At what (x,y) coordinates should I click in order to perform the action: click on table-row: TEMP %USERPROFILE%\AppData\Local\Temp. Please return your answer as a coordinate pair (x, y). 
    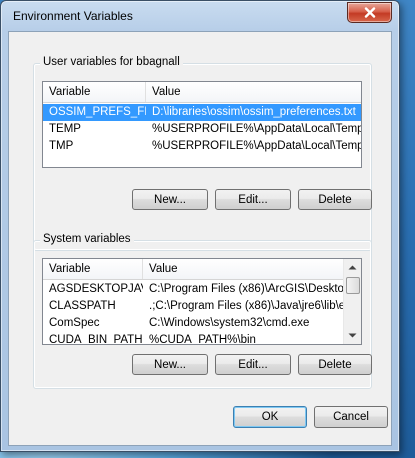
    Looking at the image, I should click on (202, 129).